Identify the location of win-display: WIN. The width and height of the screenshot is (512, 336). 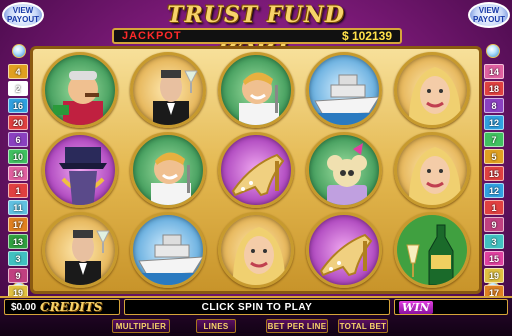
(451, 307).